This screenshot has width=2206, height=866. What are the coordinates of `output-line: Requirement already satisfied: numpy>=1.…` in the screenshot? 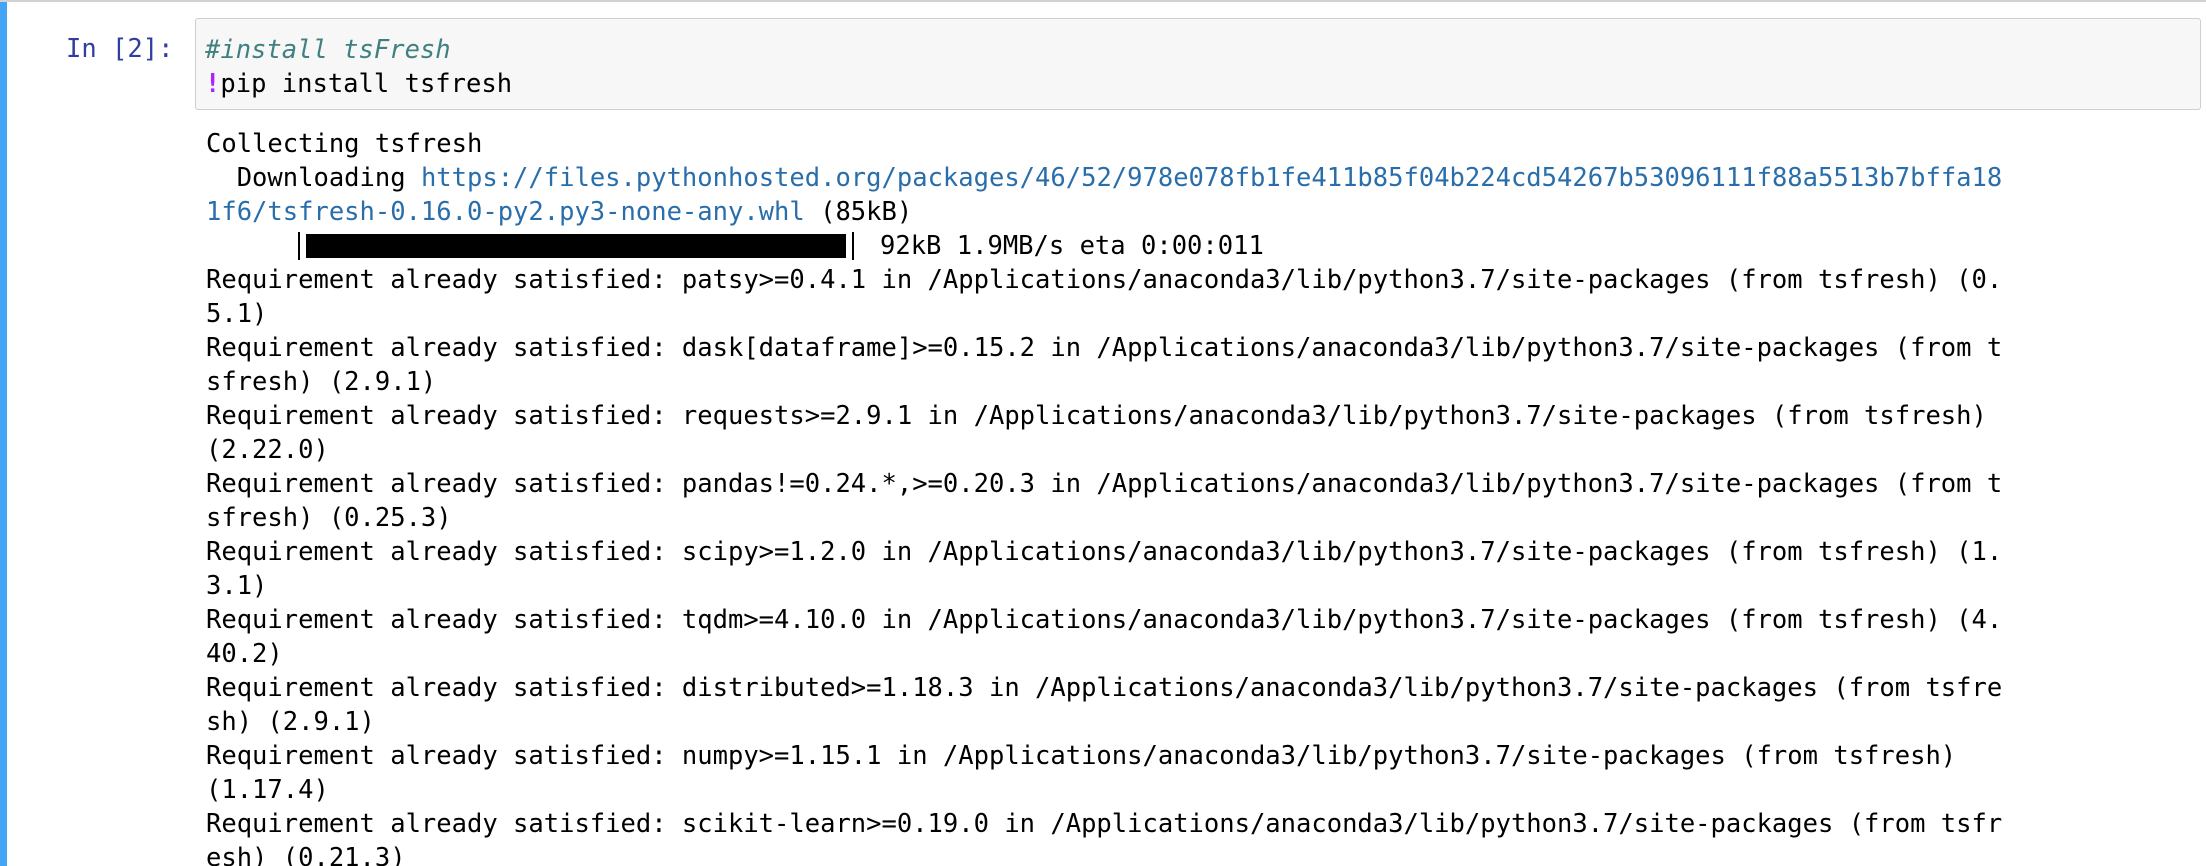 It's located at (1081, 756).